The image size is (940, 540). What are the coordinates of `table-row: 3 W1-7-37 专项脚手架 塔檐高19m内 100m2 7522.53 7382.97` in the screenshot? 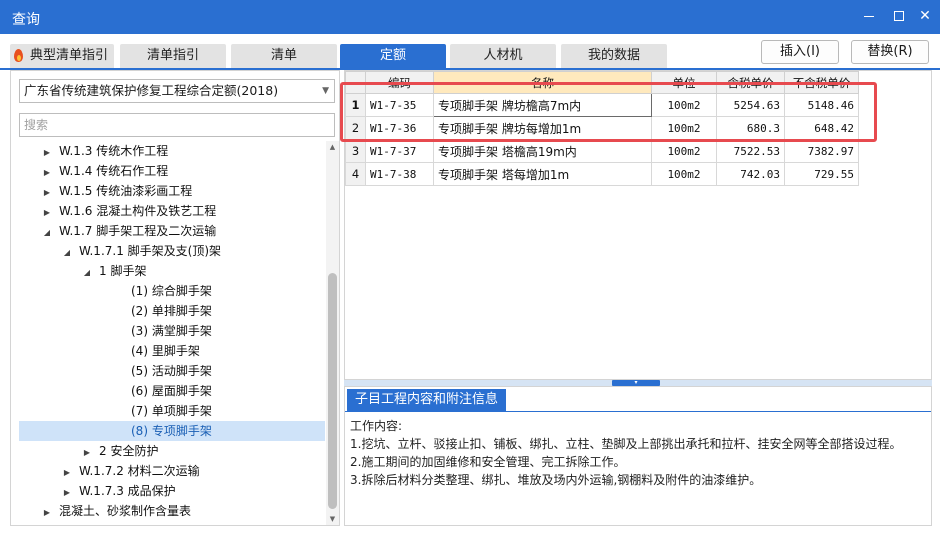 It's located at (602, 151).